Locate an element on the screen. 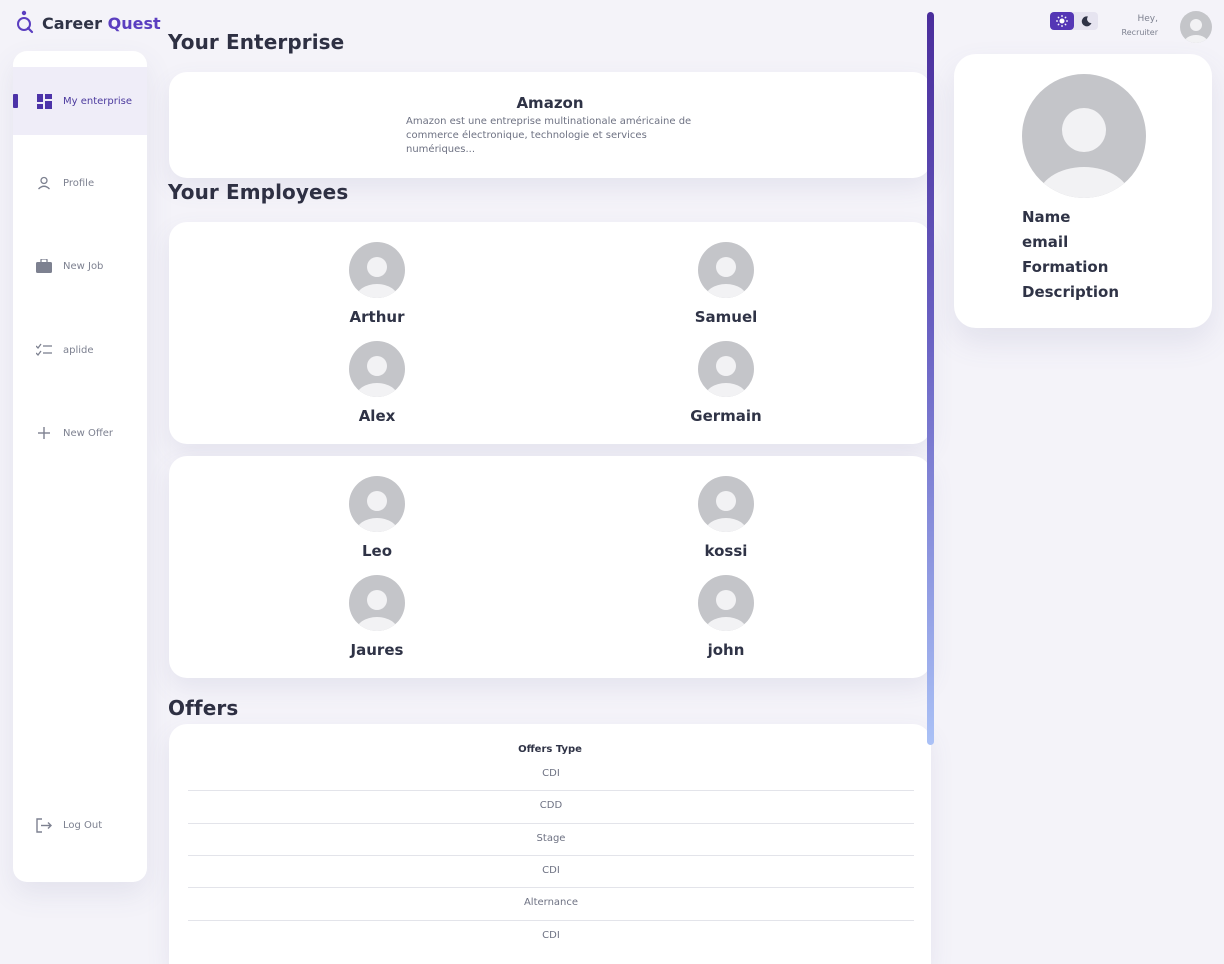 The width and height of the screenshot is (1224, 964). employee-item: Samuel is located at coordinates (726, 284).